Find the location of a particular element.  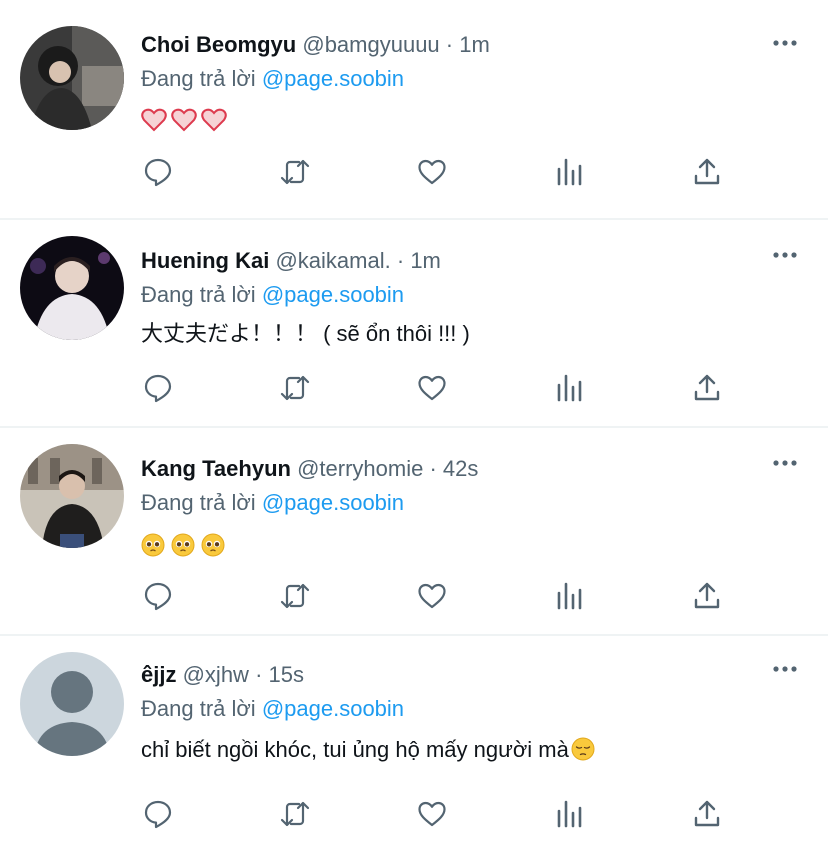

author-name: êjjz is located at coordinates (158, 674).